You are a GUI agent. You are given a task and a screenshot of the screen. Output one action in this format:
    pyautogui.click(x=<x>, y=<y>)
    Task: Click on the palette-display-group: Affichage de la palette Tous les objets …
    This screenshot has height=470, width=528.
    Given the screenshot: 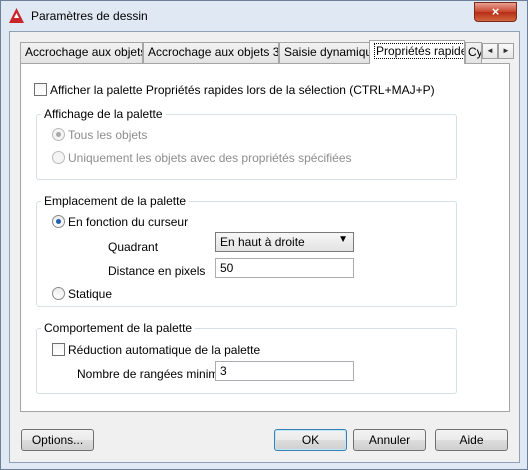 What is the action you would take?
    pyautogui.click(x=246, y=143)
    